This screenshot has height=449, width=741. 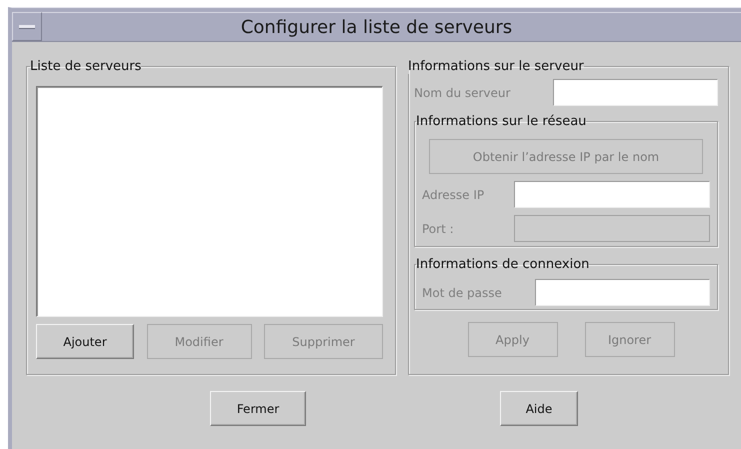 What do you see at coordinates (501, 121) in the screenshot?
I see `group-title: Informations sur le réseau` at bounding box center [501, 121].